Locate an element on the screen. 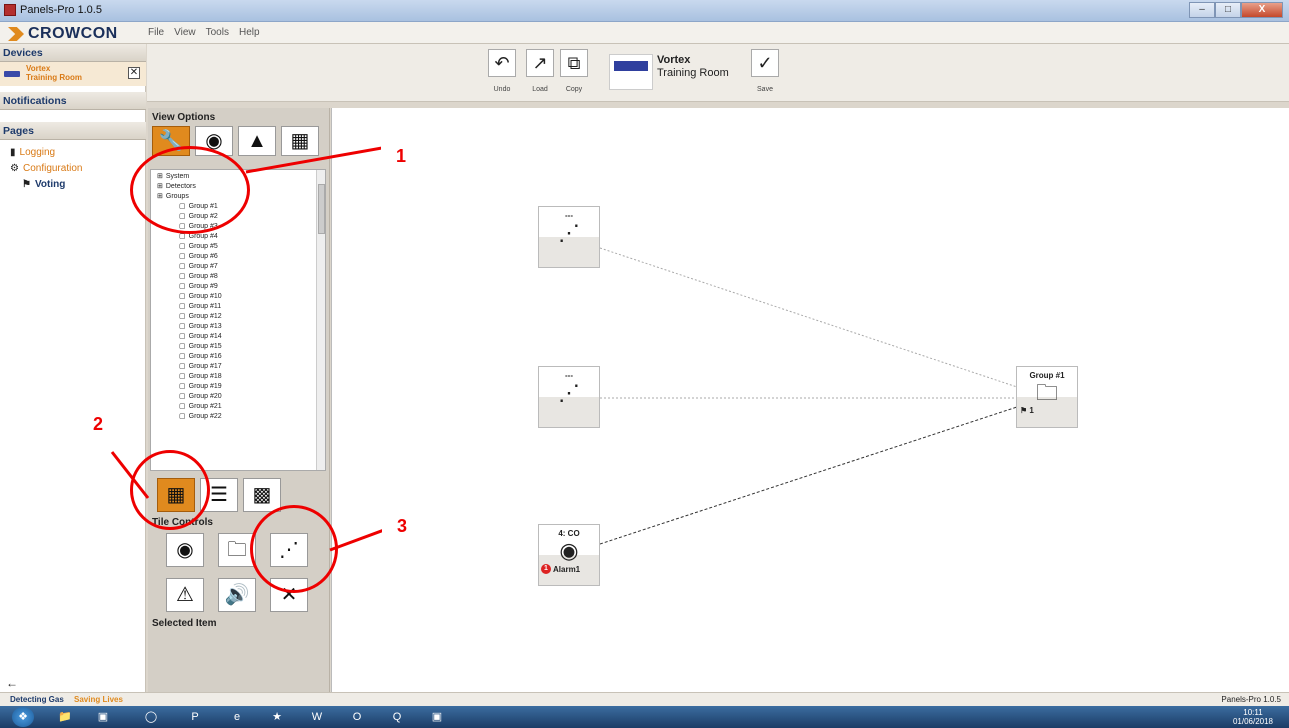 This screenshot has height=728, width=1289. group-flag-count: ⚑ 1 is located at coordinates (1027, 410).